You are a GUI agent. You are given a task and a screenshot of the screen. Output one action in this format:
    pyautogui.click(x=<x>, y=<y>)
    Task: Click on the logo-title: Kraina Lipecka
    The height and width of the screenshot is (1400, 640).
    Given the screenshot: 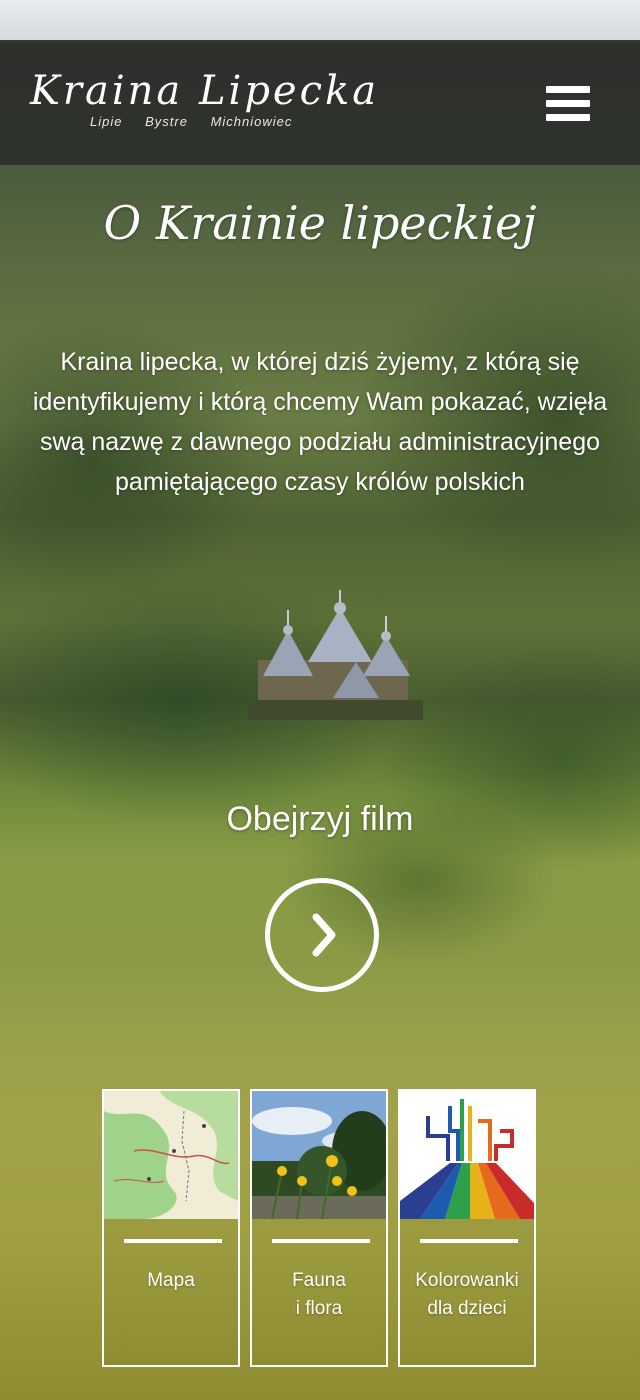 What is the action you would take?
    pyautogui.click(x=205, y=91)
    